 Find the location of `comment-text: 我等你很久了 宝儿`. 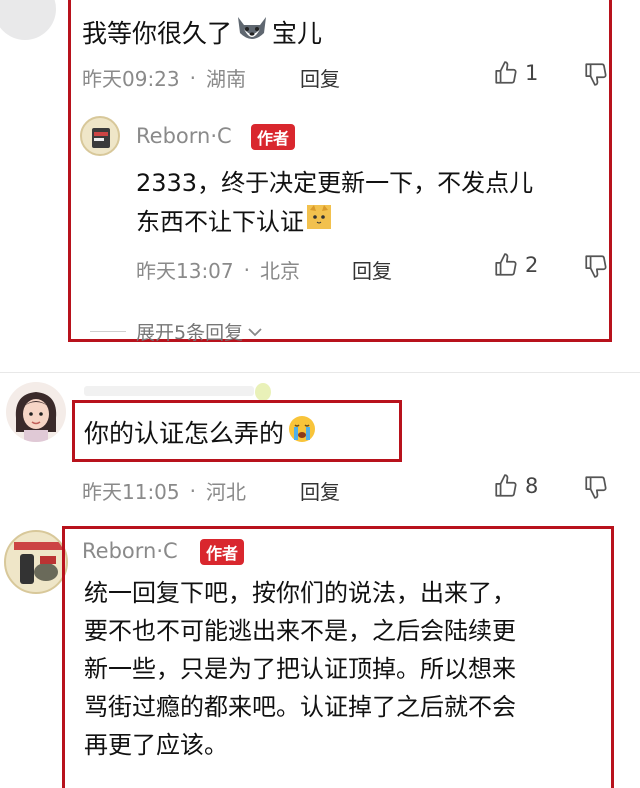

comment-text: 我等你很久了 宝儿 is located at coordinates (202, 32).